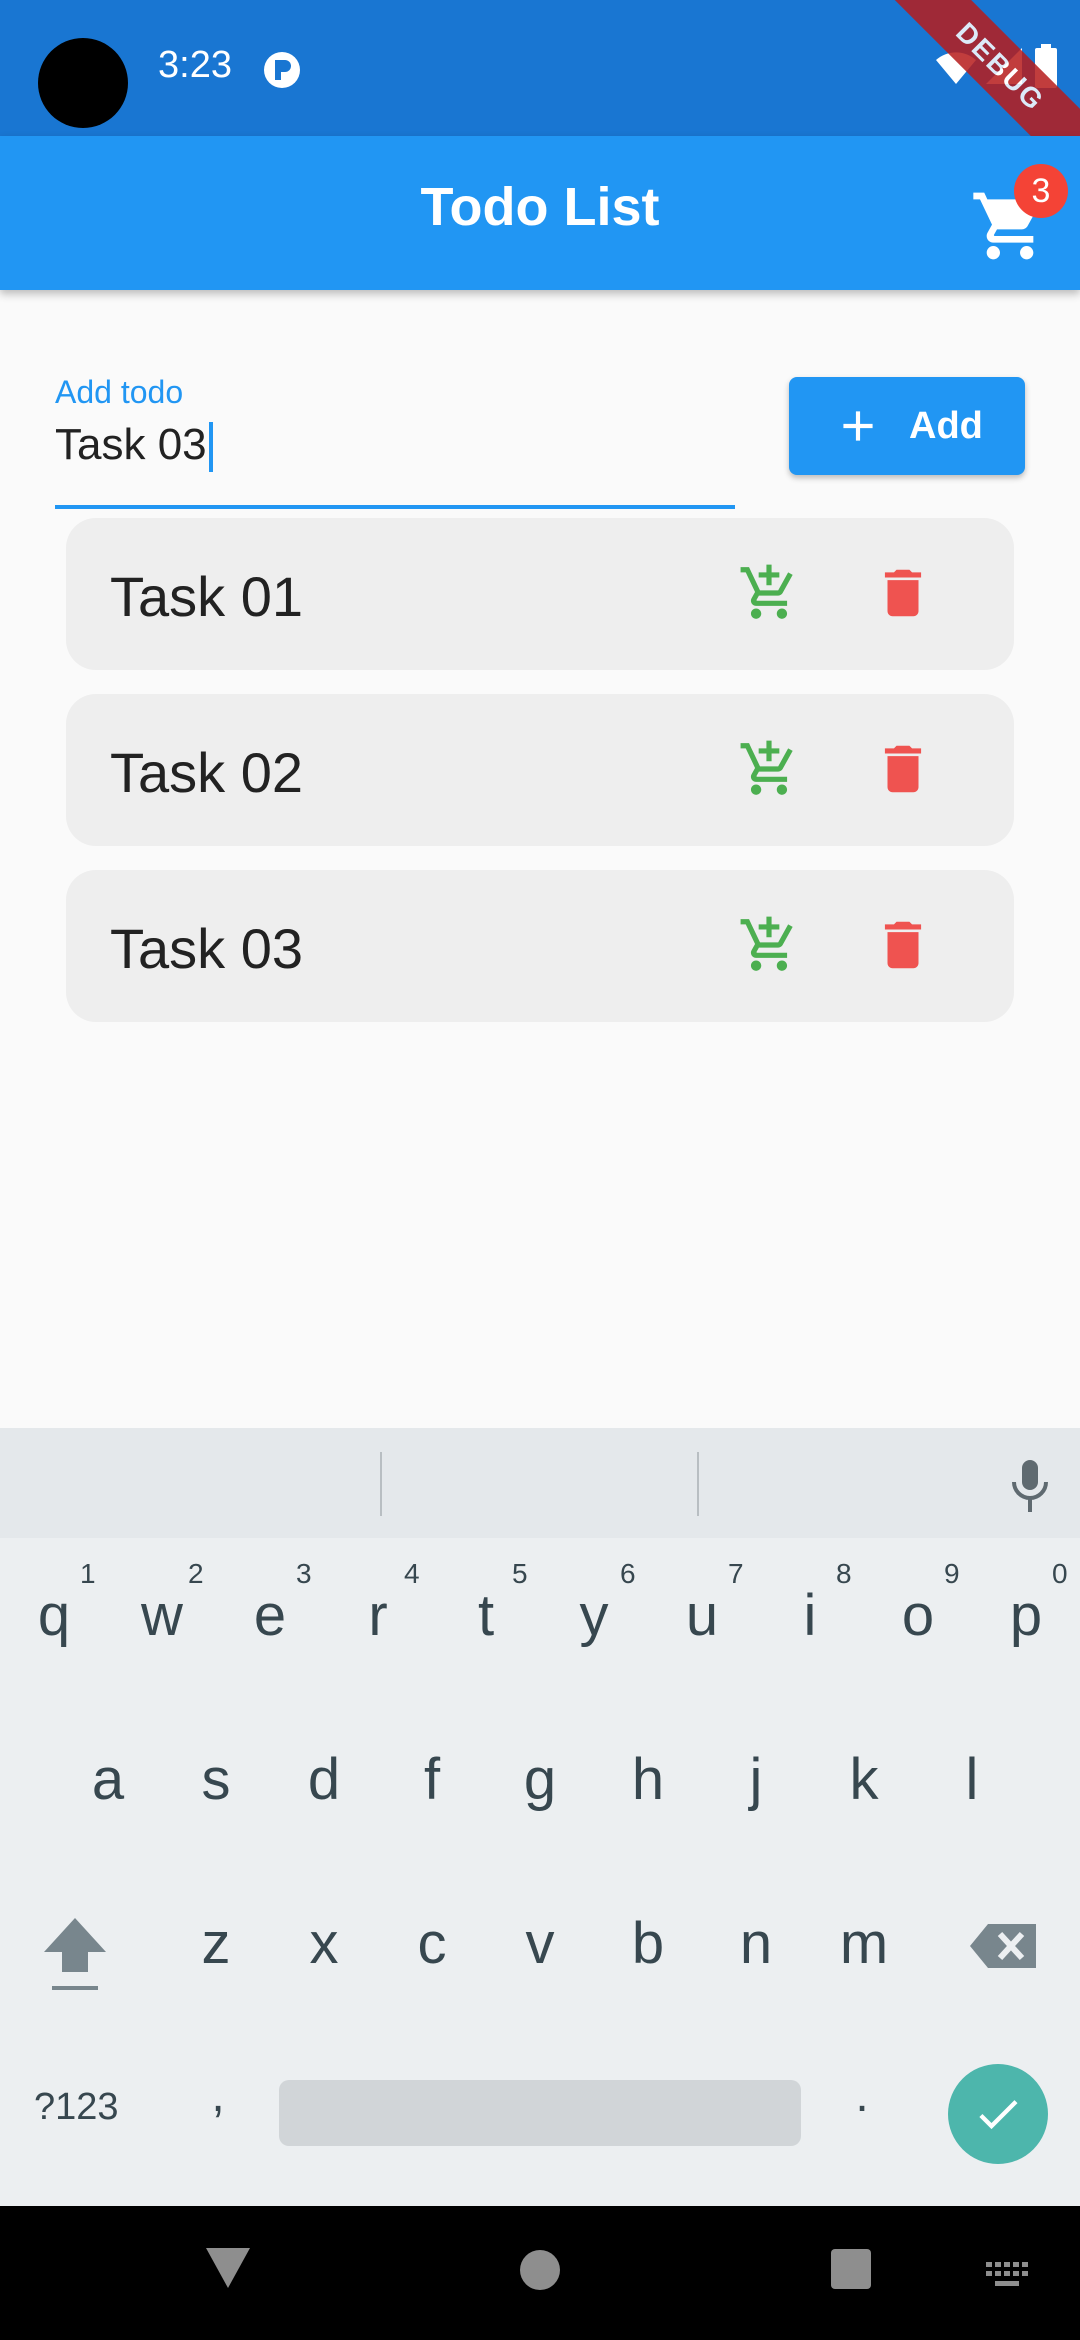 The width and height of the screenshot is (1080, 2340). I want to click on key-m: m, so click(864, 1943).